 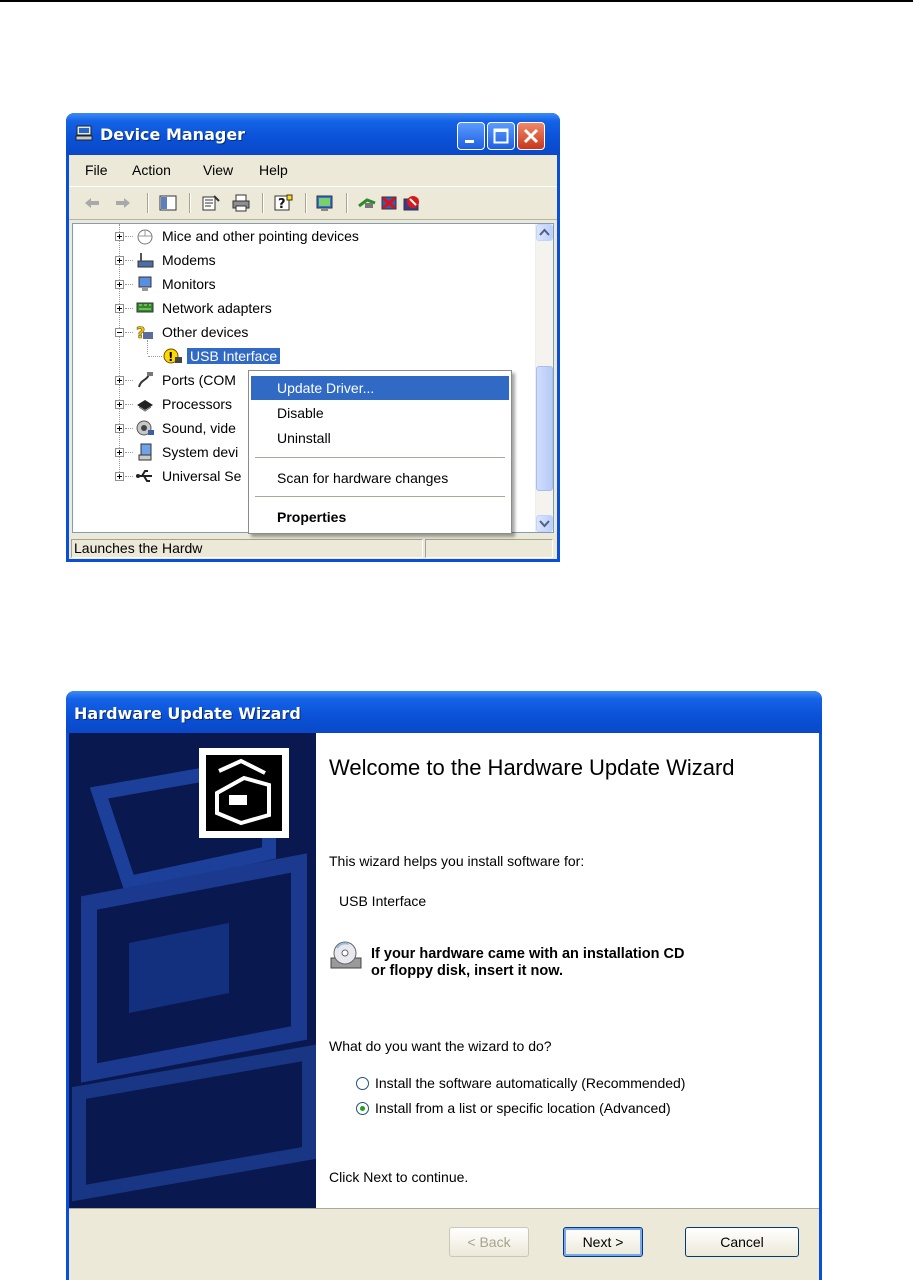 What do you see at coordinates (168, 203) in the screenshot?
I see `show-hide-tree-icon` at bounding box center [168, 203].